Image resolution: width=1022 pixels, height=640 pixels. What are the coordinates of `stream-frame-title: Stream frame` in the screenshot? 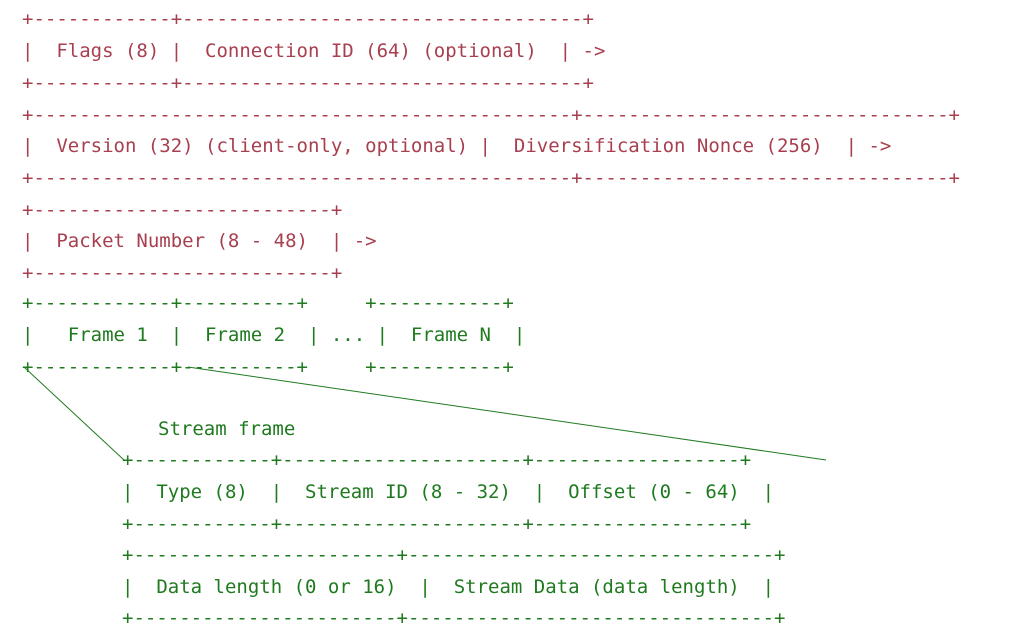 It's located at (227, 429).